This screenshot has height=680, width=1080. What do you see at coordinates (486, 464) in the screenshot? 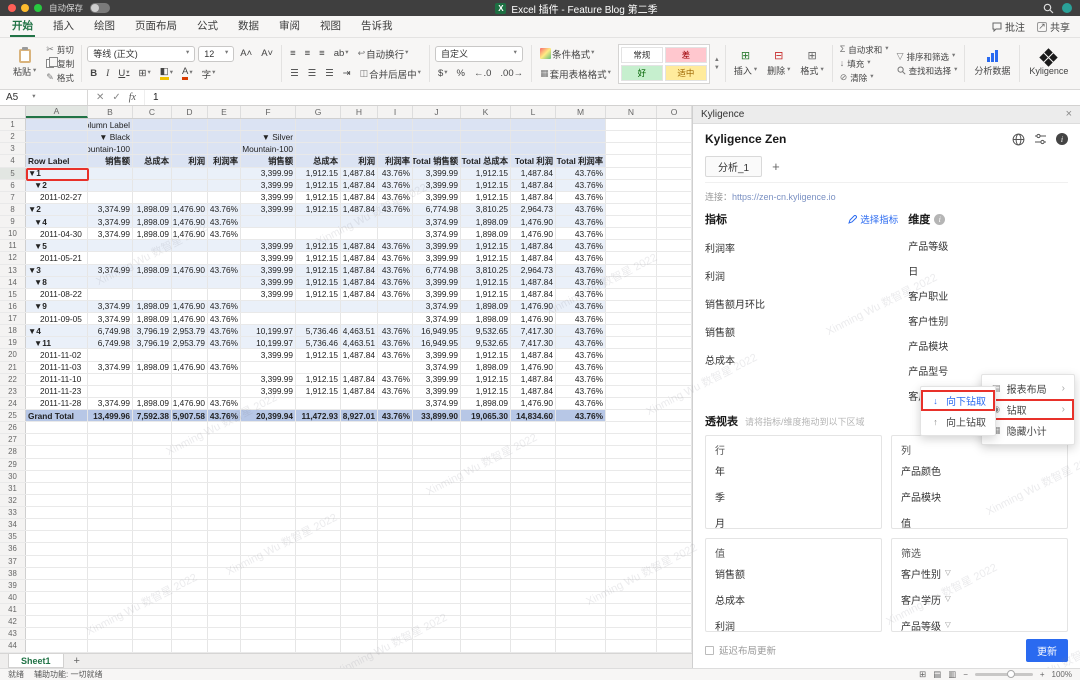
I see `cell-K29` at bounding box center [486, 464].